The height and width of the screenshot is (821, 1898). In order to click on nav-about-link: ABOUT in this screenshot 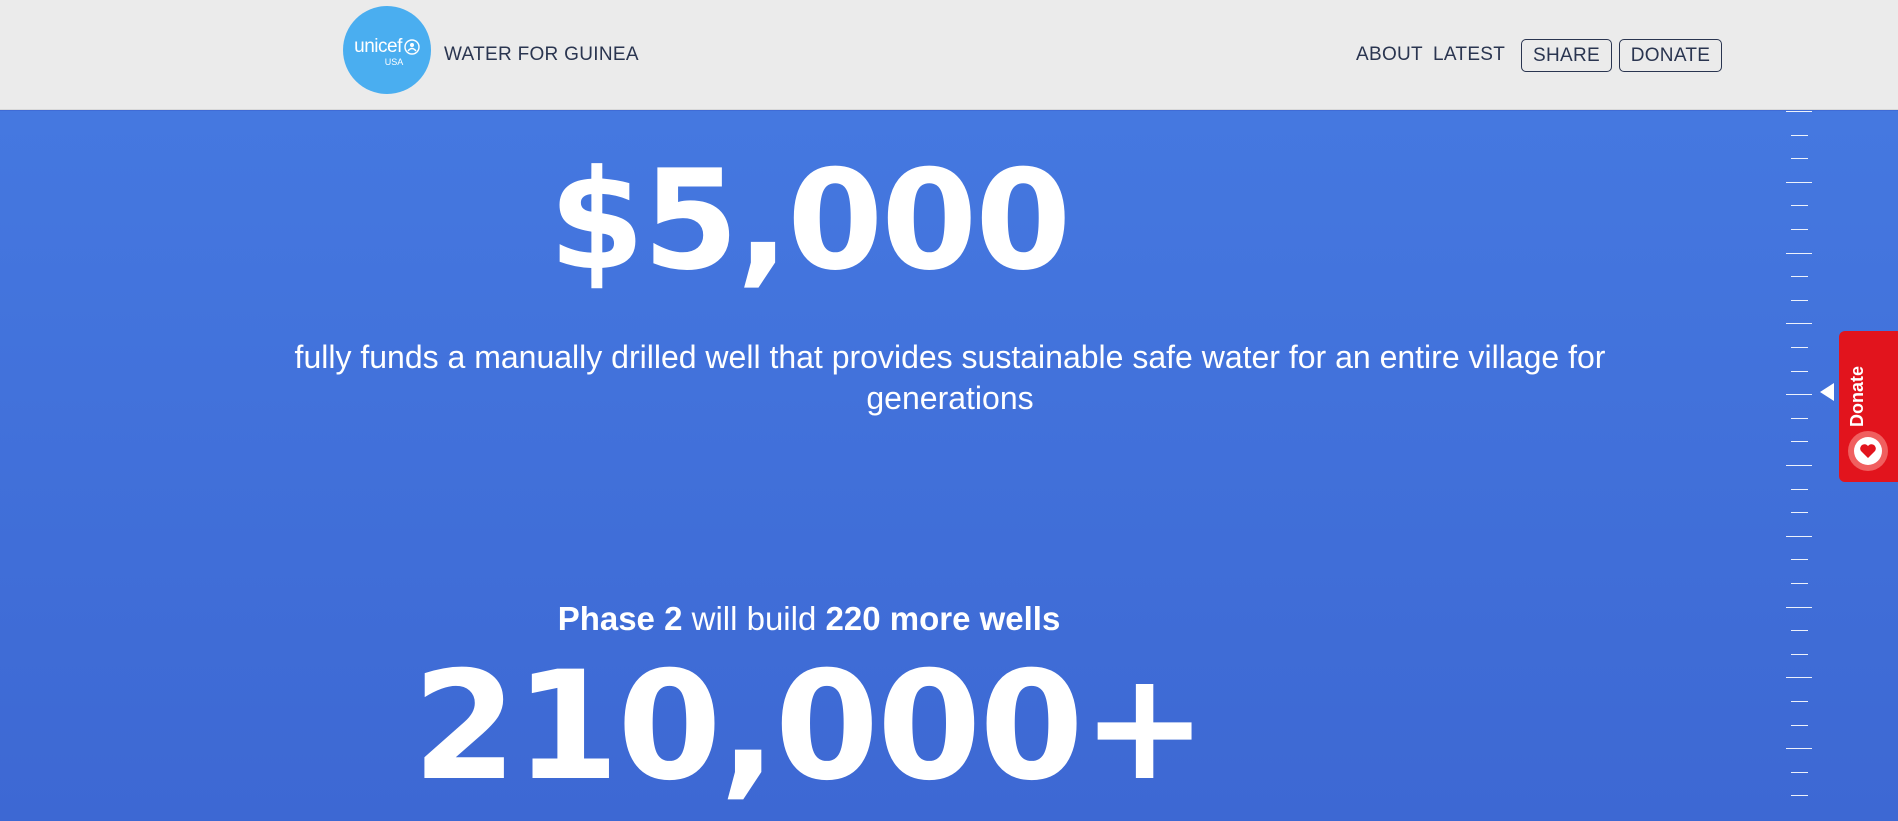, I will do `click(1389, 55)`.